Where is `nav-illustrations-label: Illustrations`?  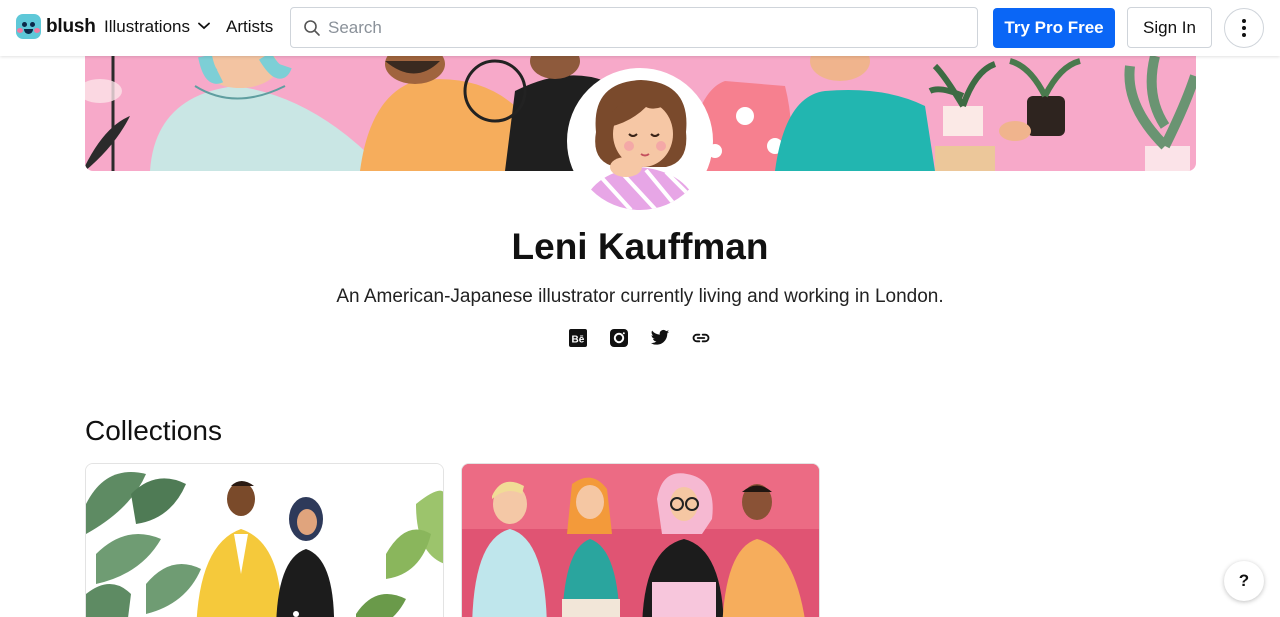 nav-illustrations-label: Illustrations is located at coordinates (147, 26).